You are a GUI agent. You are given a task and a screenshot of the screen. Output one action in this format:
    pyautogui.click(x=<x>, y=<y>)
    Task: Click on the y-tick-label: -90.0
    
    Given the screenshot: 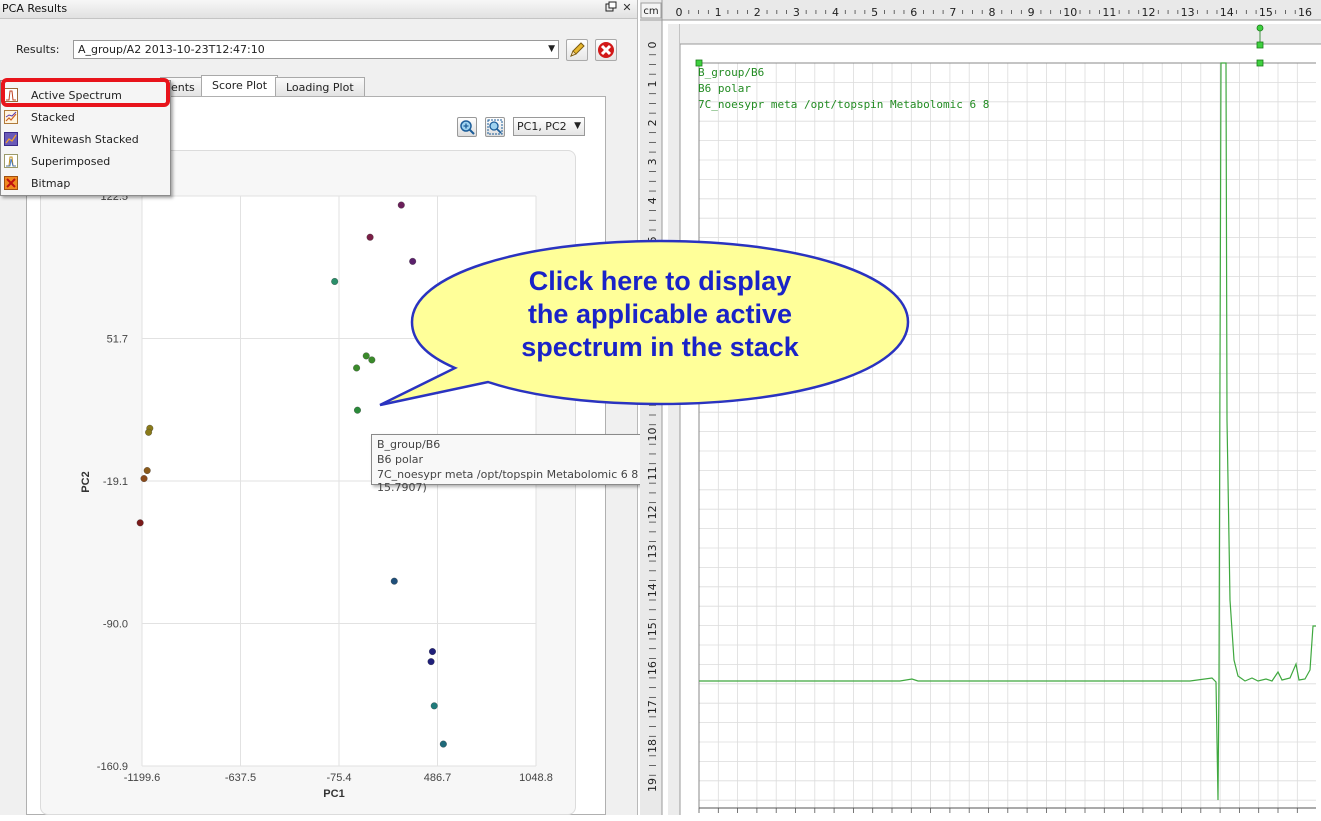 What is the action you would take?
    pyautogui.click(x=115, y=625)
    